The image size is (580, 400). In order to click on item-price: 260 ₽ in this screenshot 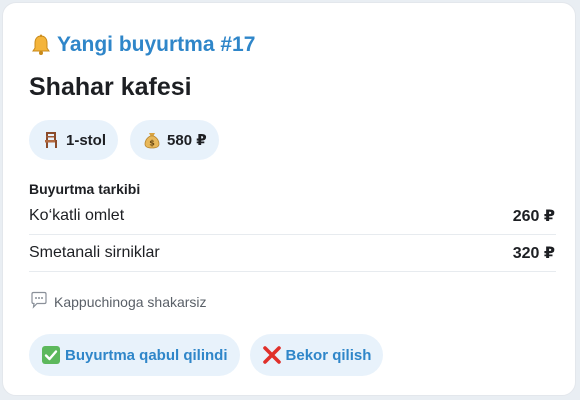, I will do `click(533, 216)`.